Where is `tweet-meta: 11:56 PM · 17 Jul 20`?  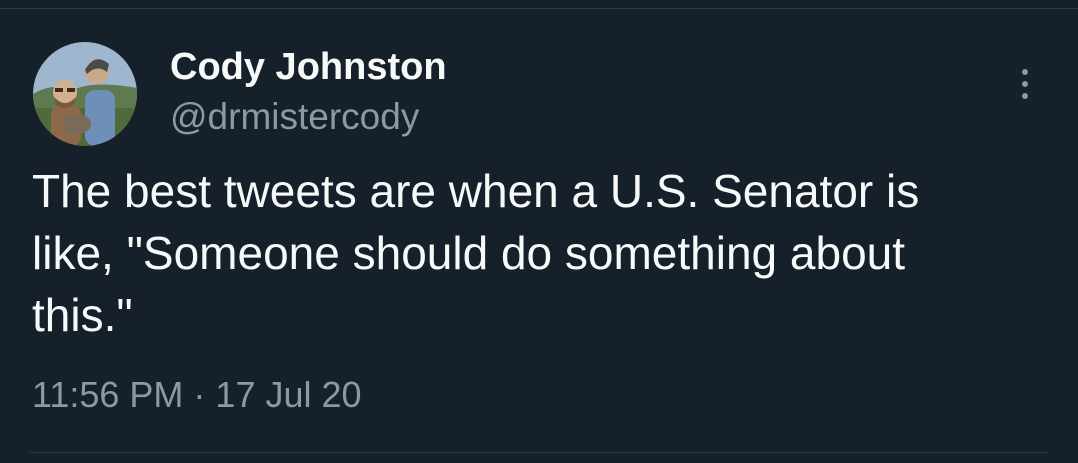
tweet-meta: 11:56 PM · 17 Jul 20 is located at coordinates (197, 395).